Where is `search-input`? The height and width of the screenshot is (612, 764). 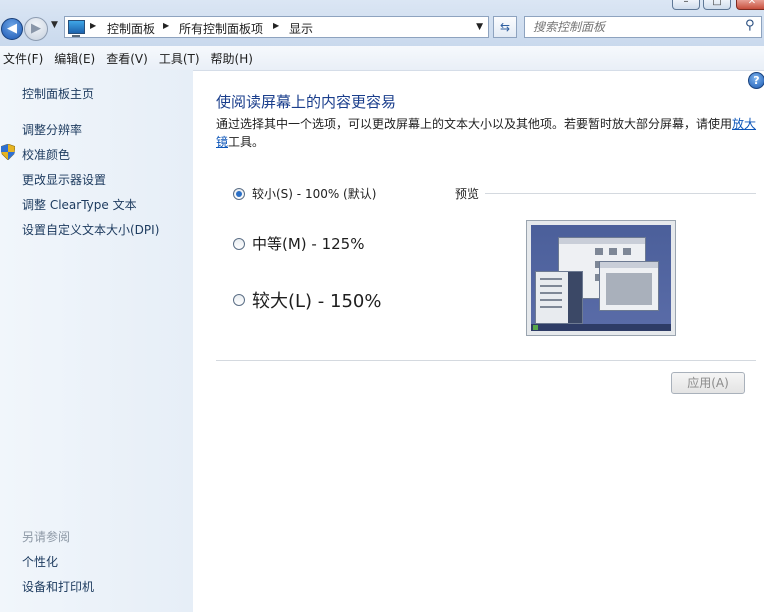
search-input is located at coordinates (643, 27).